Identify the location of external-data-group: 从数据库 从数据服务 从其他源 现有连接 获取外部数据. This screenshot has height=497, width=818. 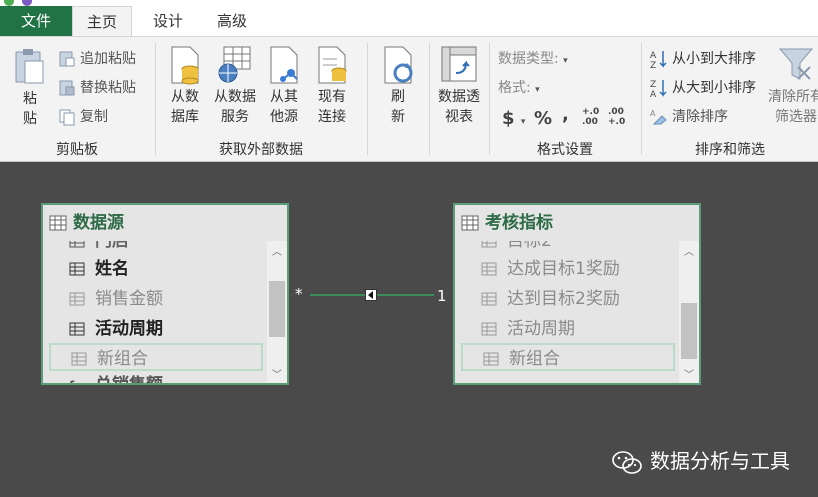
(261, 100).